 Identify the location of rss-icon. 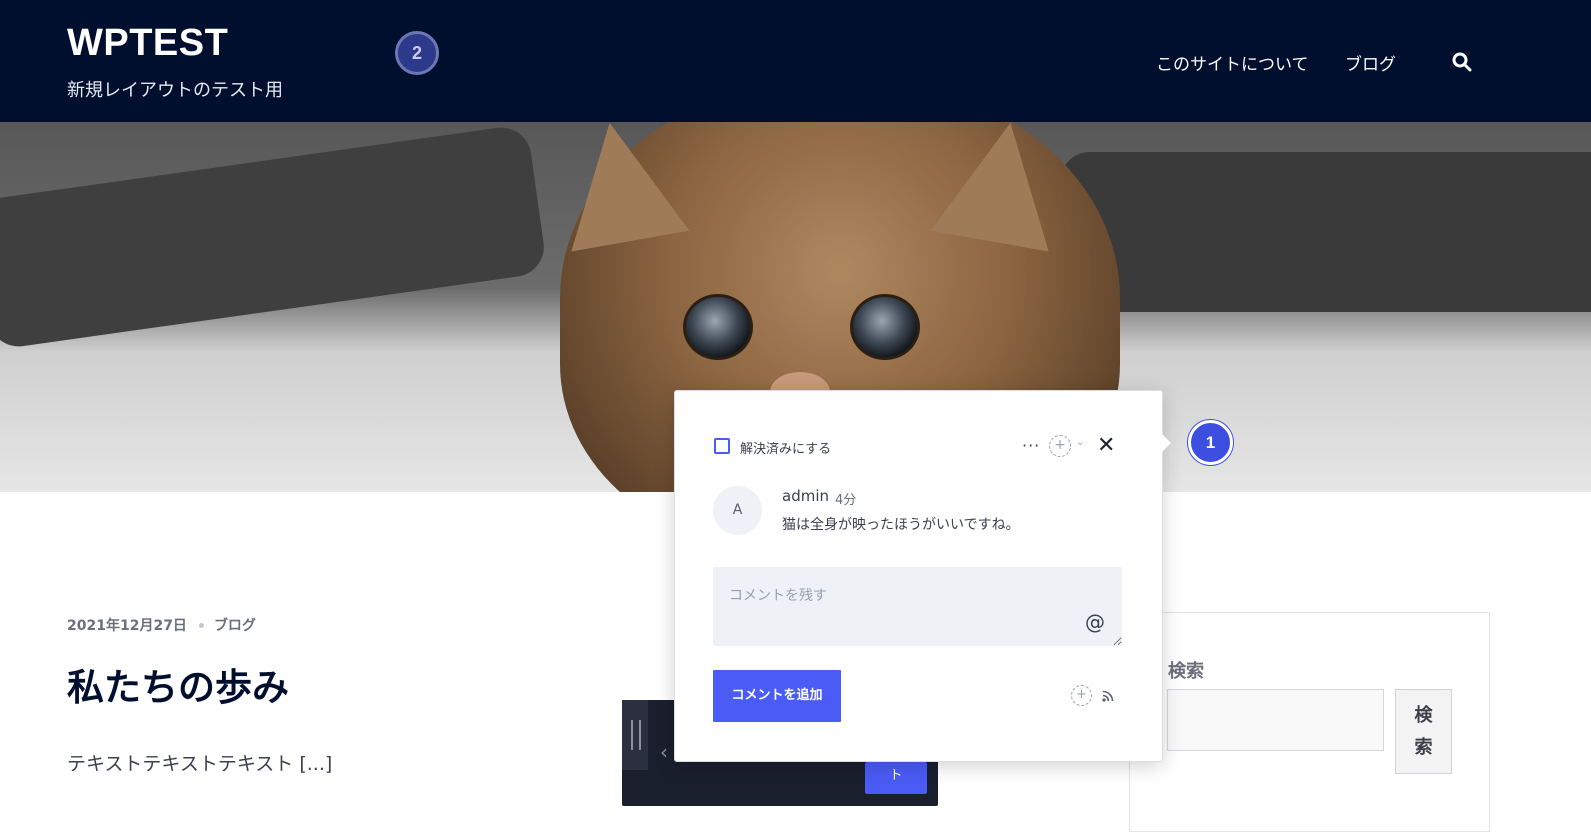
(1108, 696).